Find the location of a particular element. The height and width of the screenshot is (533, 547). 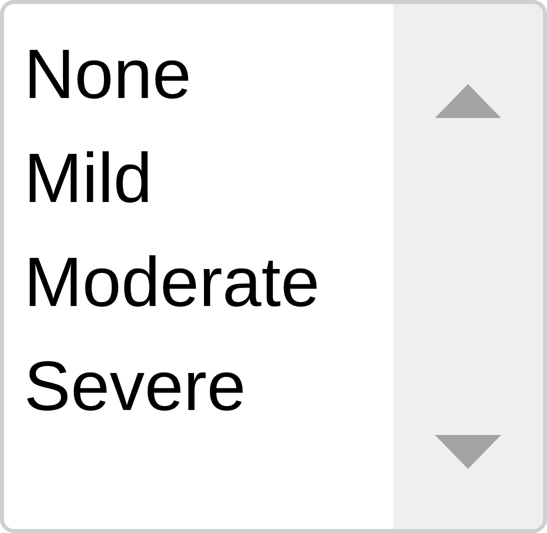

scroll-down-icon is located at coordinates (468, 452).